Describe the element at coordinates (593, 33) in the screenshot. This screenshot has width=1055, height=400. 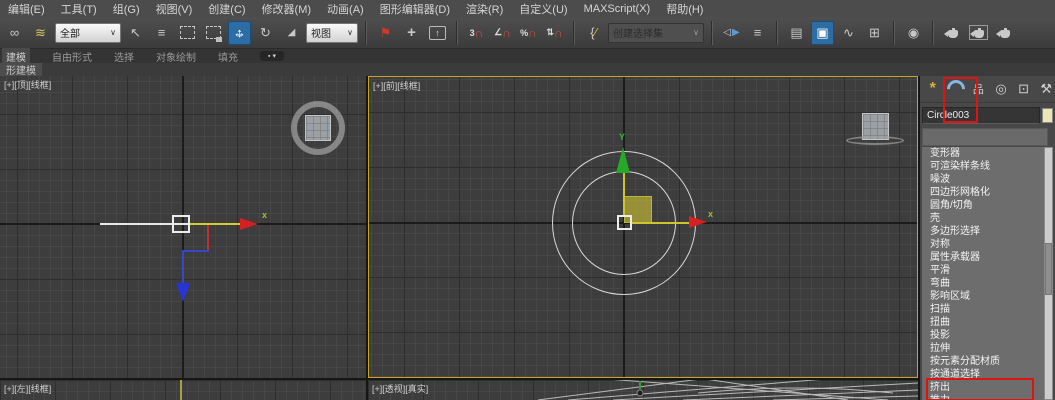
I see `edit-named-selection-sets-icon: {∕` at that location.